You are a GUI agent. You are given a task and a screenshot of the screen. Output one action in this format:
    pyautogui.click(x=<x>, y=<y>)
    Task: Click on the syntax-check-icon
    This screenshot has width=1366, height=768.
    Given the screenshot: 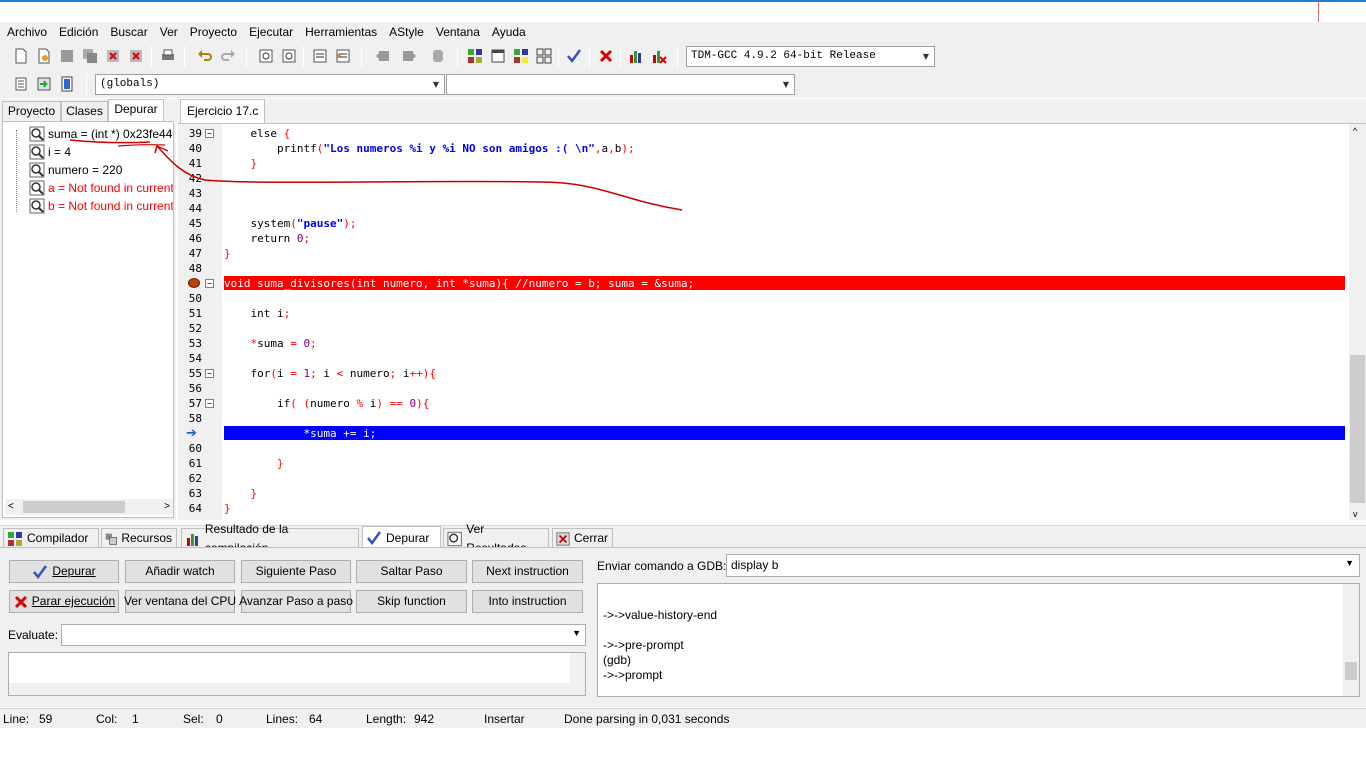 What is the action you would take?
    pyautogui.click(x=574, y=56)
    